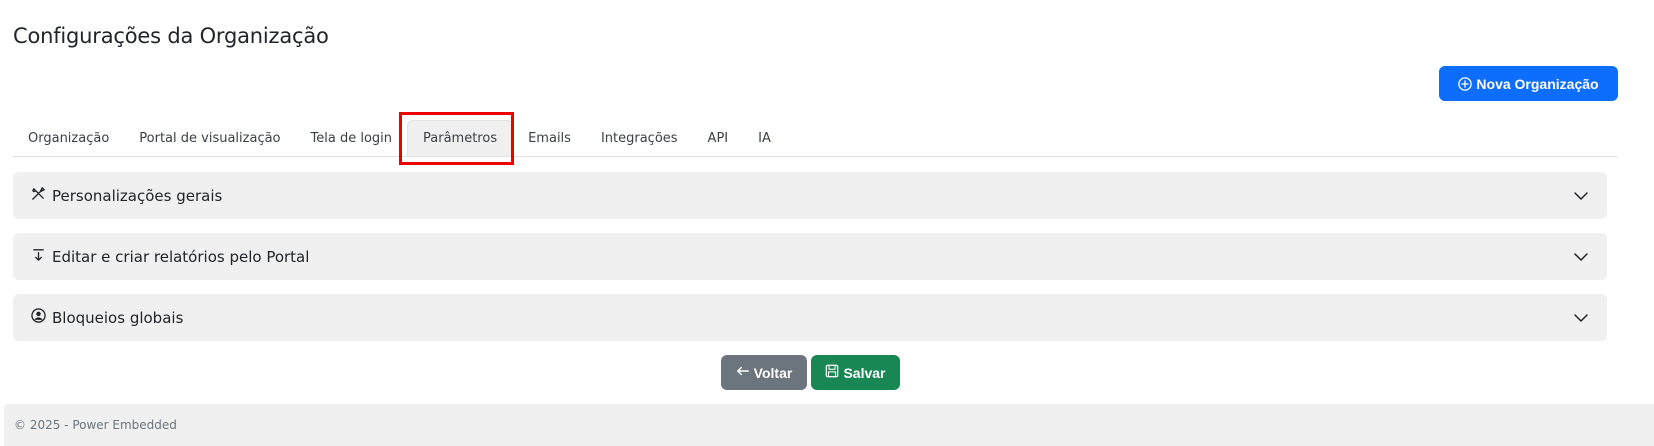 This screenshot has width=1654, height=446. Describe the element at coordinates (832, 372) in the screenshot. I see `floppy-disk-icon` at that location.